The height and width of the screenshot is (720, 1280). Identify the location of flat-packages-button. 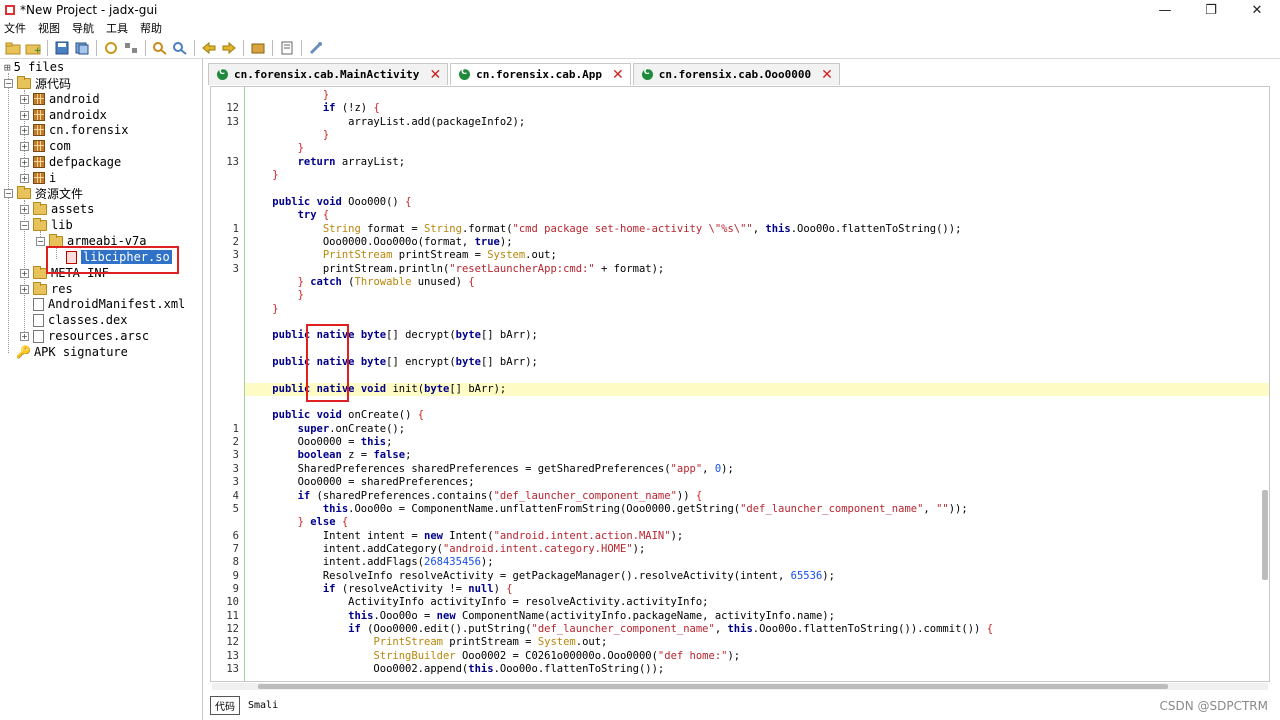
(130, 47).